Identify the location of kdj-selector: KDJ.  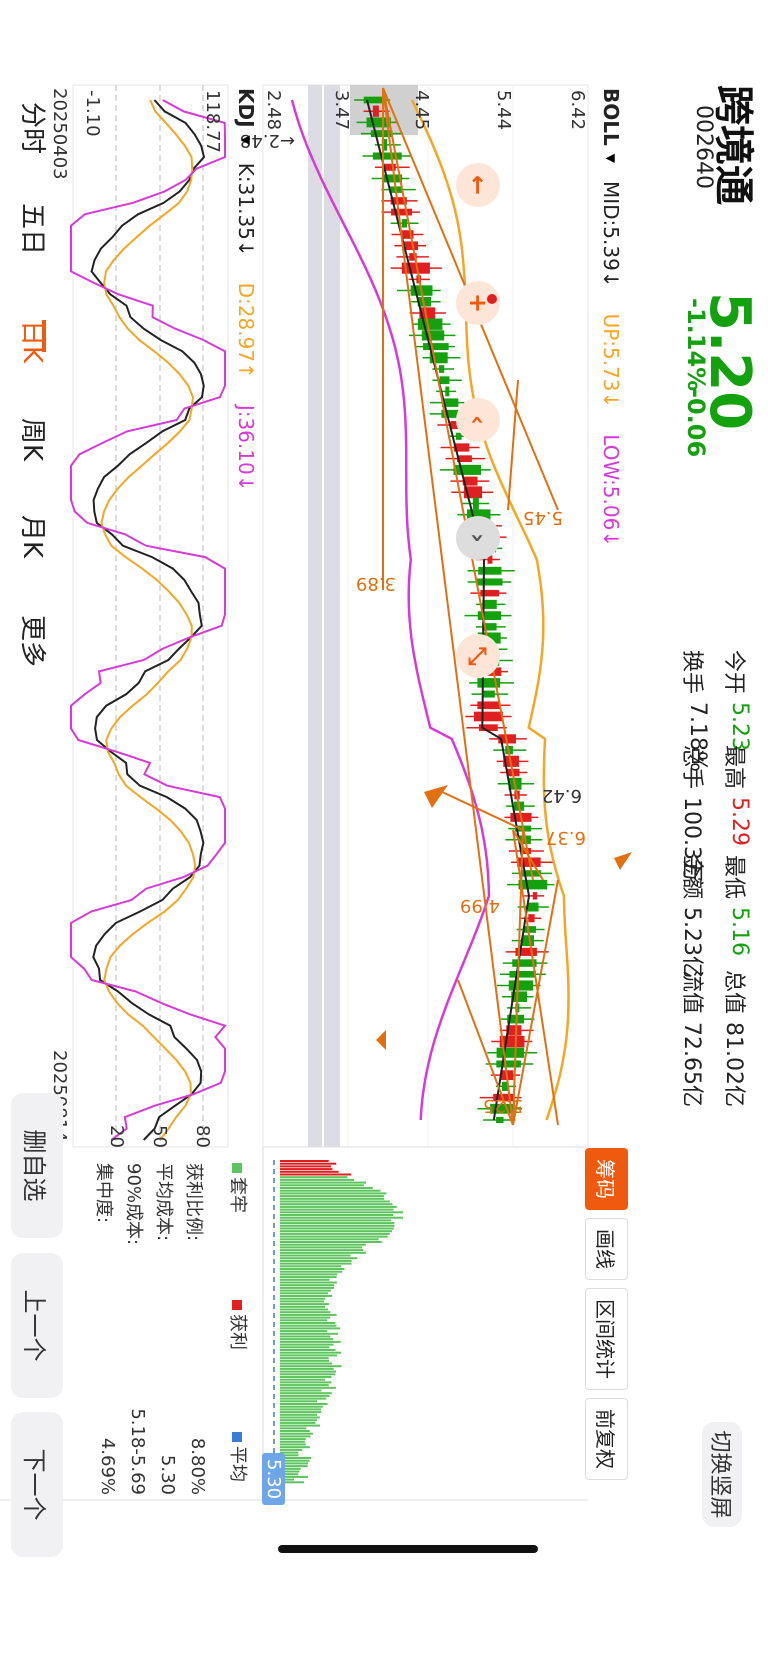
(246, 108).